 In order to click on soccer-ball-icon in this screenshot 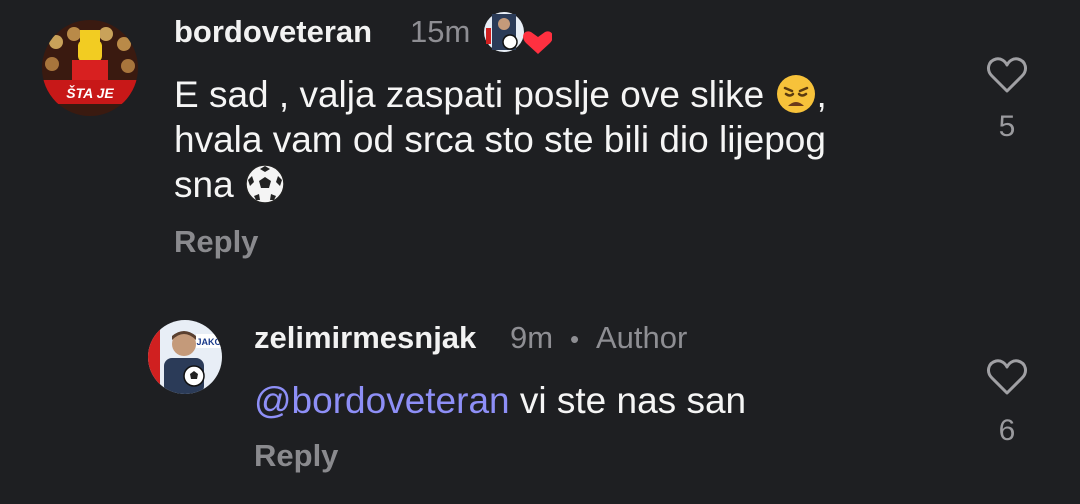, I will do `click(265, 184)`.